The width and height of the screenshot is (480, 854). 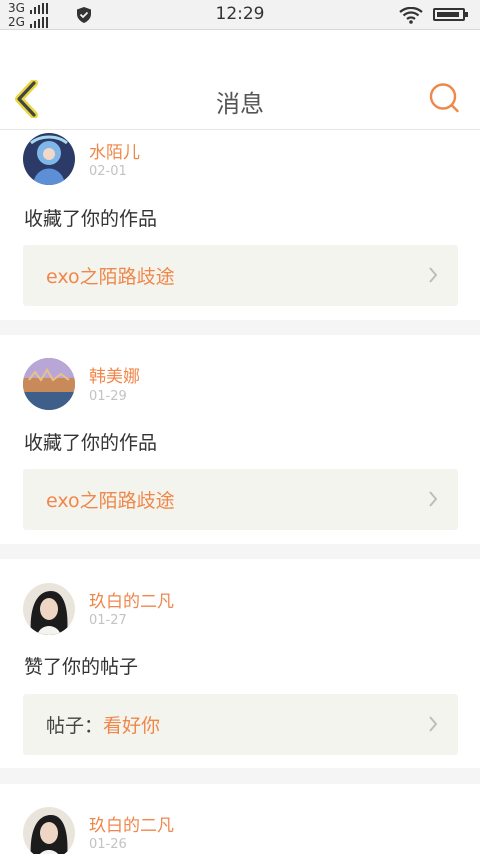 What do you see at coordinates (240, 80) in the screenshot?
I see `top-navigation-bar: 消息` at bounding box center [240, 80].